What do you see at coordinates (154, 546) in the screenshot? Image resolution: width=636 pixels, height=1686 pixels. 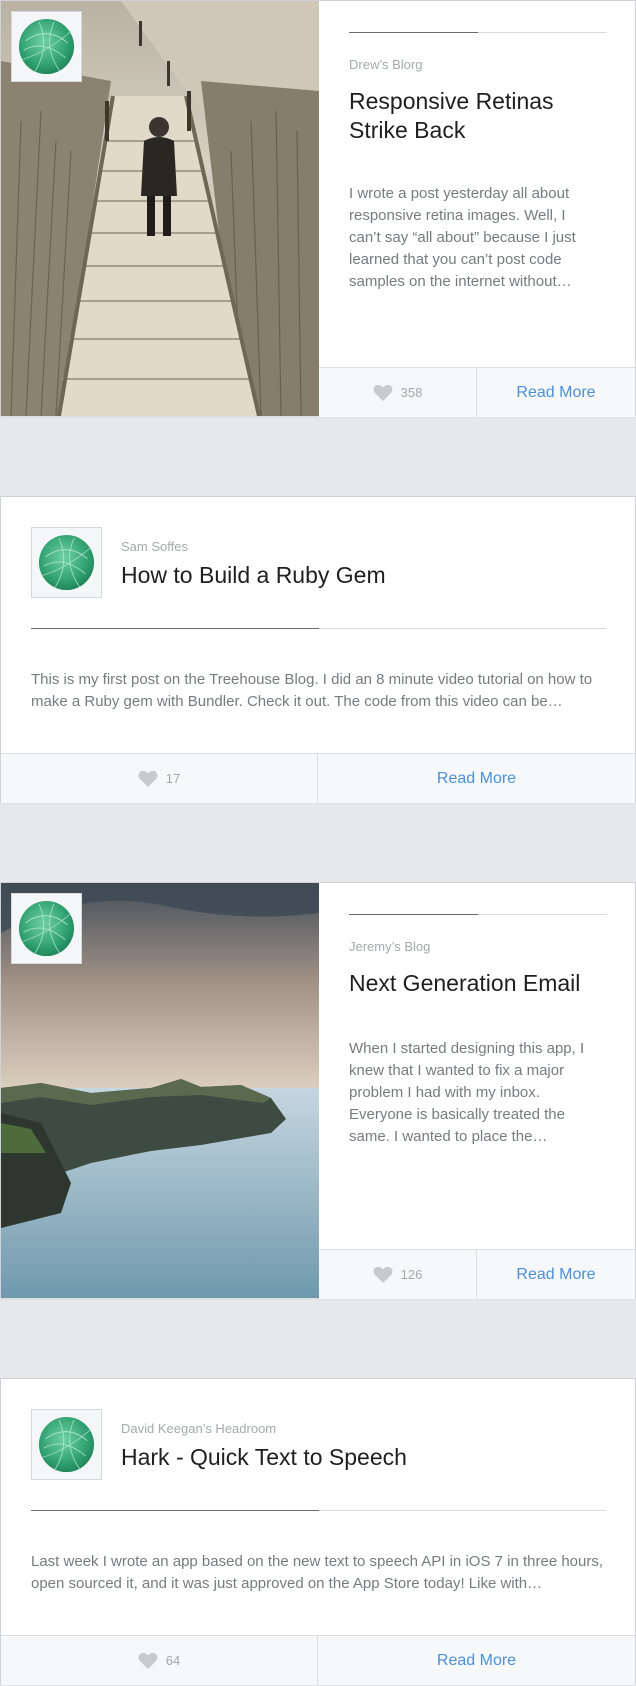 I see `blog-name: Sam Soffes` at bounding box center [154, 546].